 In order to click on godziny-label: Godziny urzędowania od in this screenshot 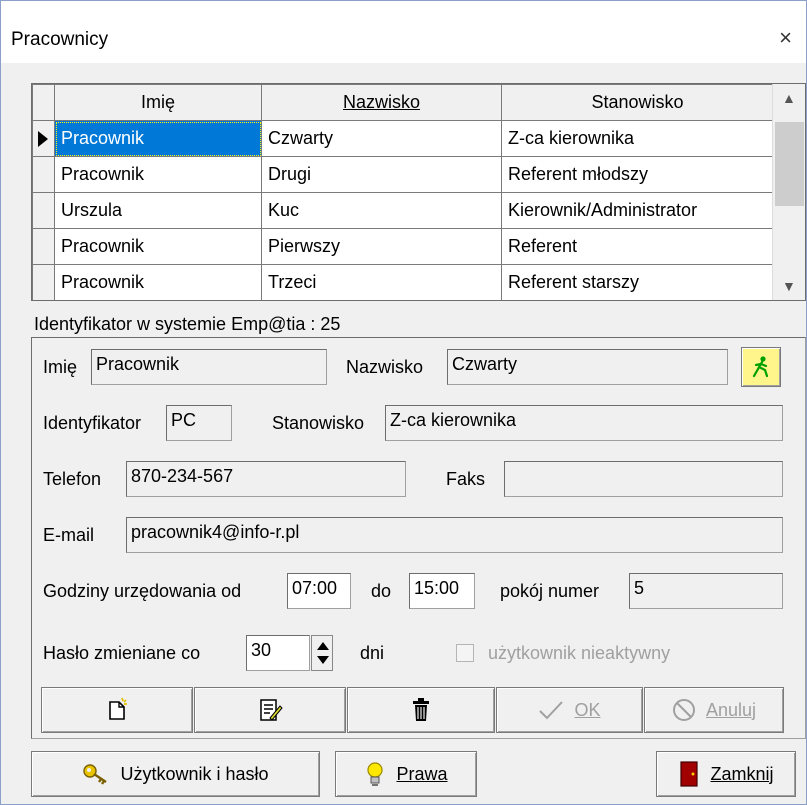, I will do `click(142, 591)`.